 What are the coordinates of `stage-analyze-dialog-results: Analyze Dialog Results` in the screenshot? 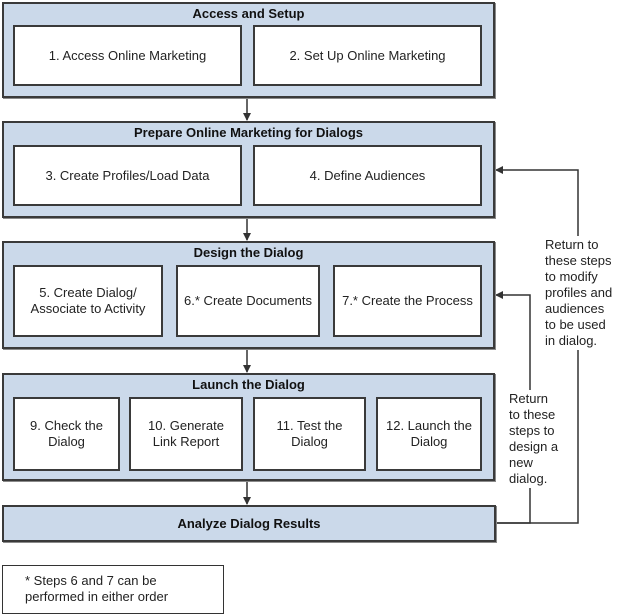 It's located at (249, 523).